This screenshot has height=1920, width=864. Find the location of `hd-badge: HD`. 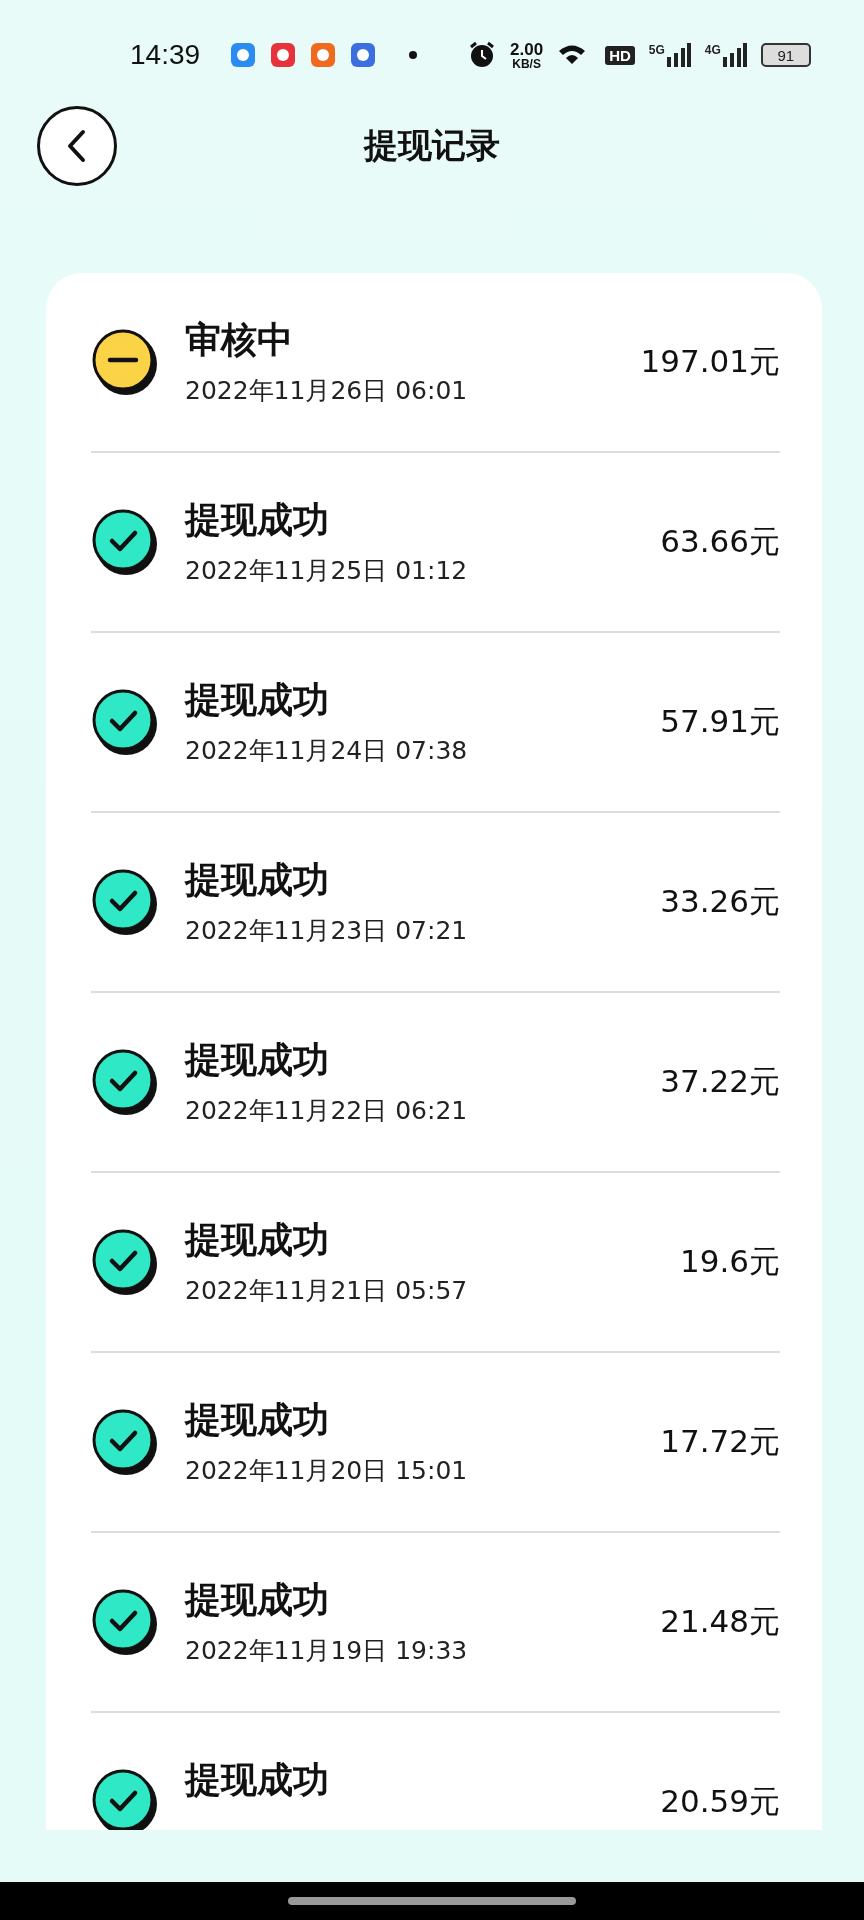

hd-badge: HD is located at coordinates (620, 55).